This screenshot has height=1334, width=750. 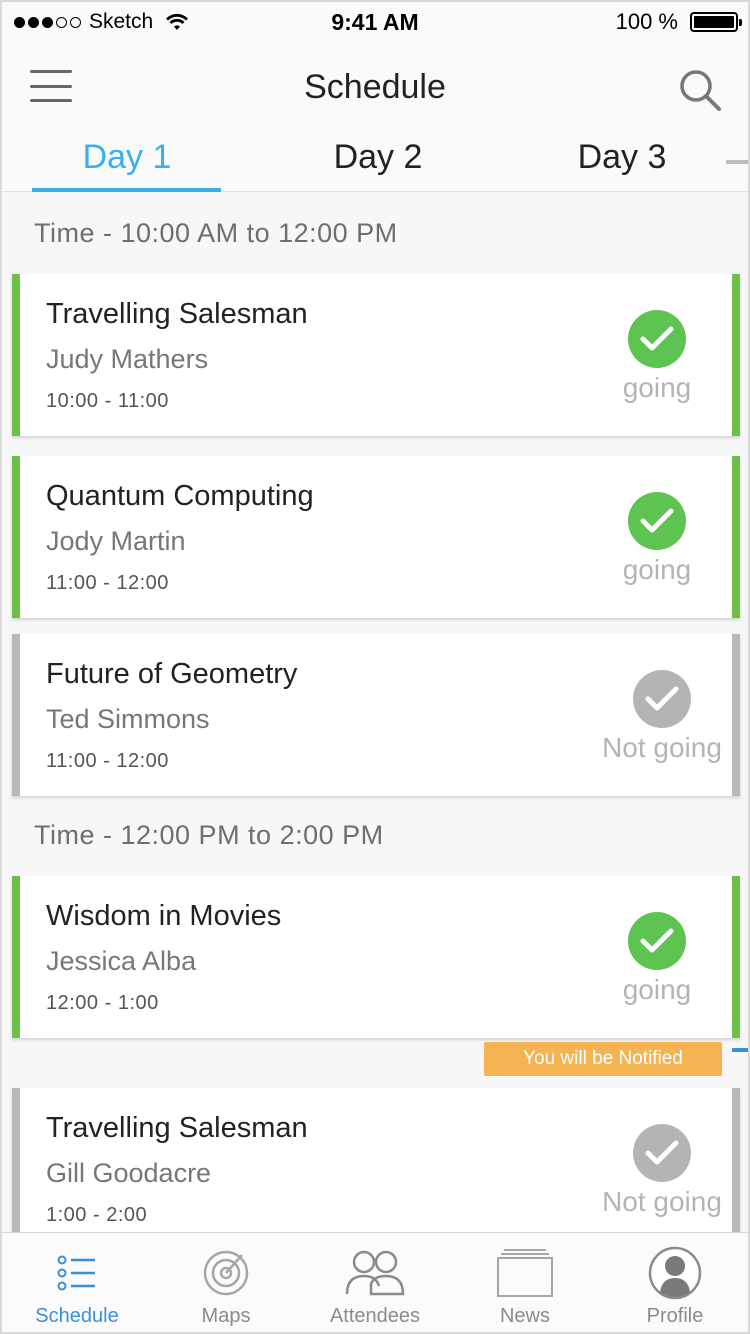 I want to click on tab-label: News, so click(x=524, y=1316).